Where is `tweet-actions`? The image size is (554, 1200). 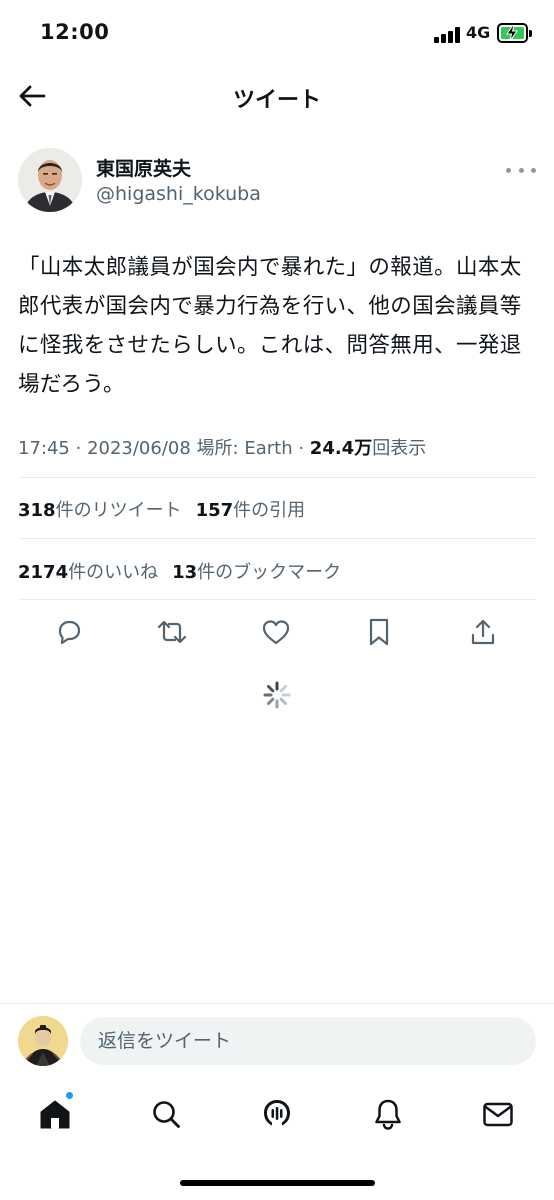 tweet-actions is located at coordinates (277, 632).